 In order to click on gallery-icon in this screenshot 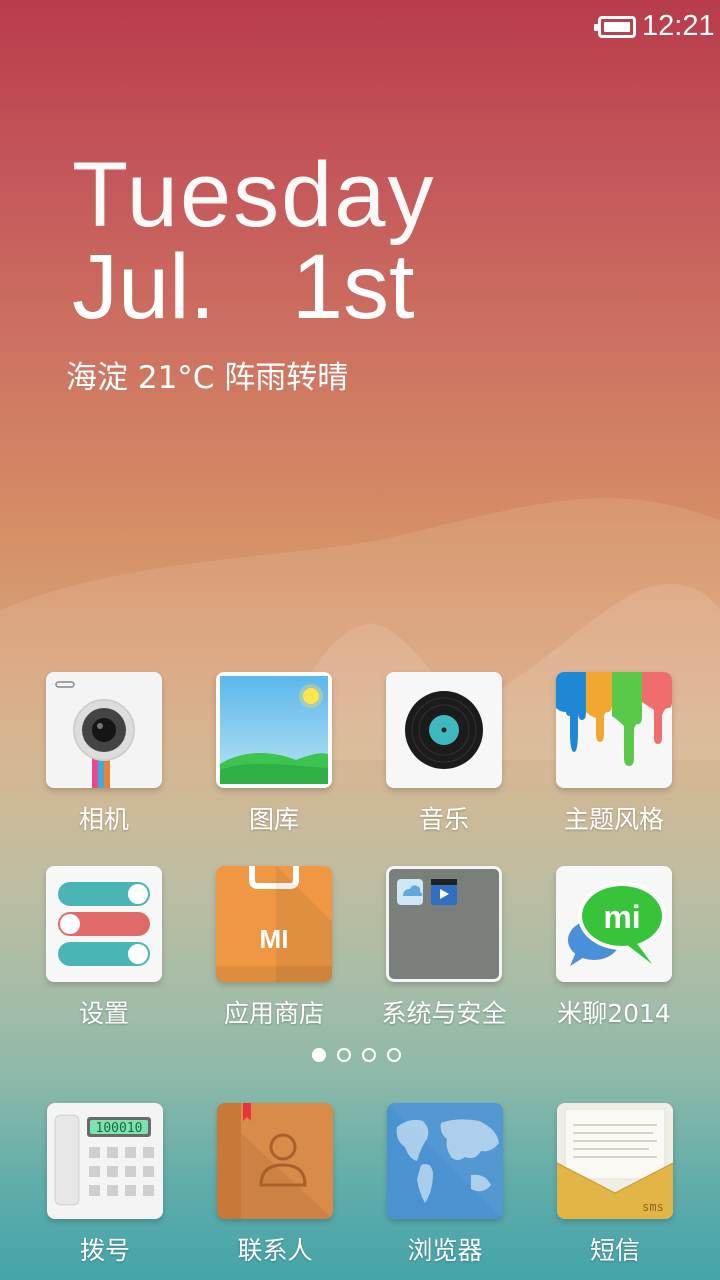, I will do `click(274, 730)`.